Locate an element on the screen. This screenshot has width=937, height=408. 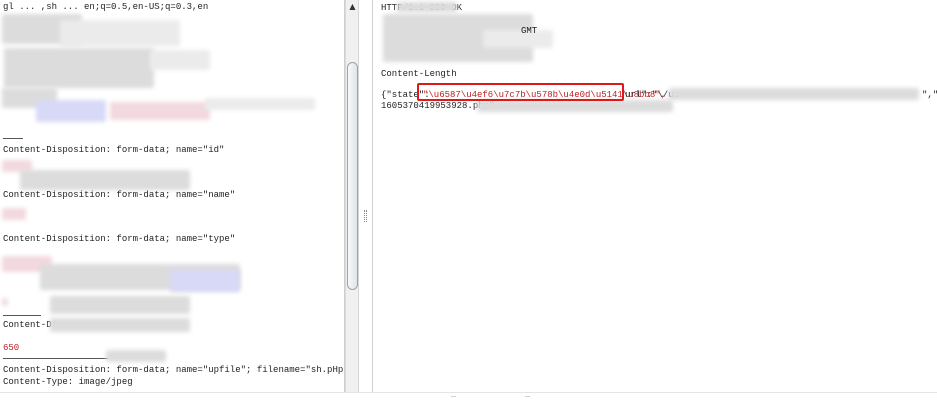
state-highlight-box is located at coordinates (520, 92).